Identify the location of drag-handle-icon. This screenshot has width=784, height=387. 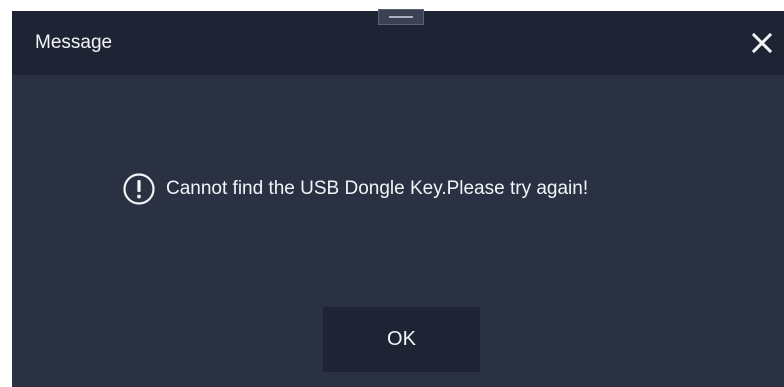
(401, 17).